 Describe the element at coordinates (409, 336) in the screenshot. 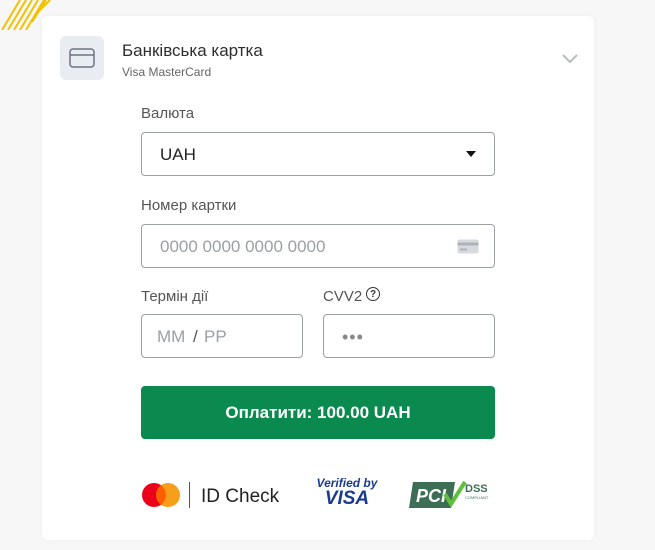

I see `cvv-input: •••` at that location.